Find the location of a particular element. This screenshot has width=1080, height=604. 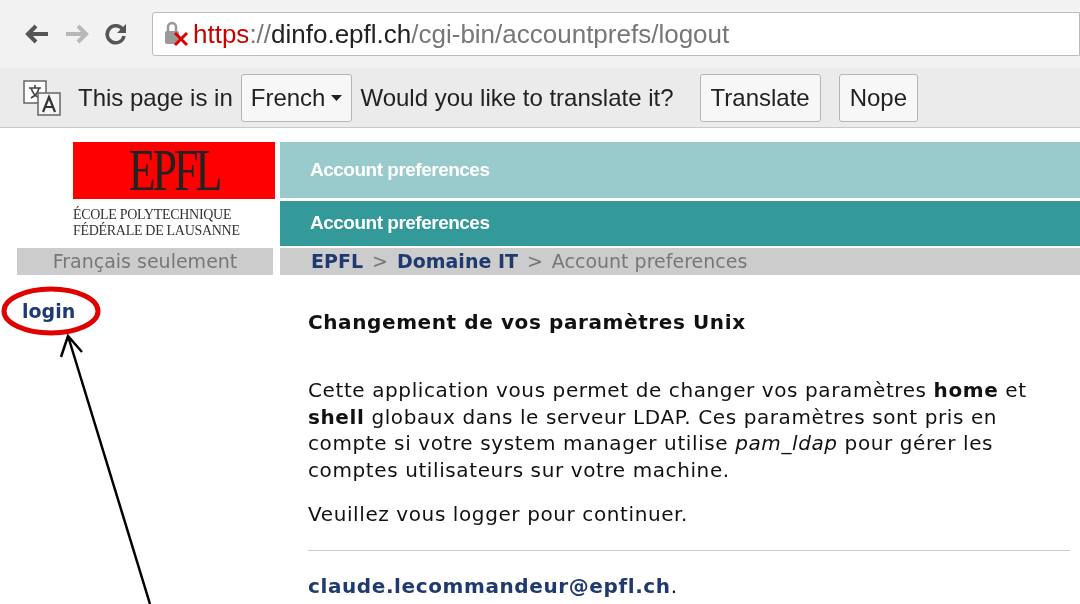

translate-question: Would you like to translate it? is located at coordinates (517, 97).